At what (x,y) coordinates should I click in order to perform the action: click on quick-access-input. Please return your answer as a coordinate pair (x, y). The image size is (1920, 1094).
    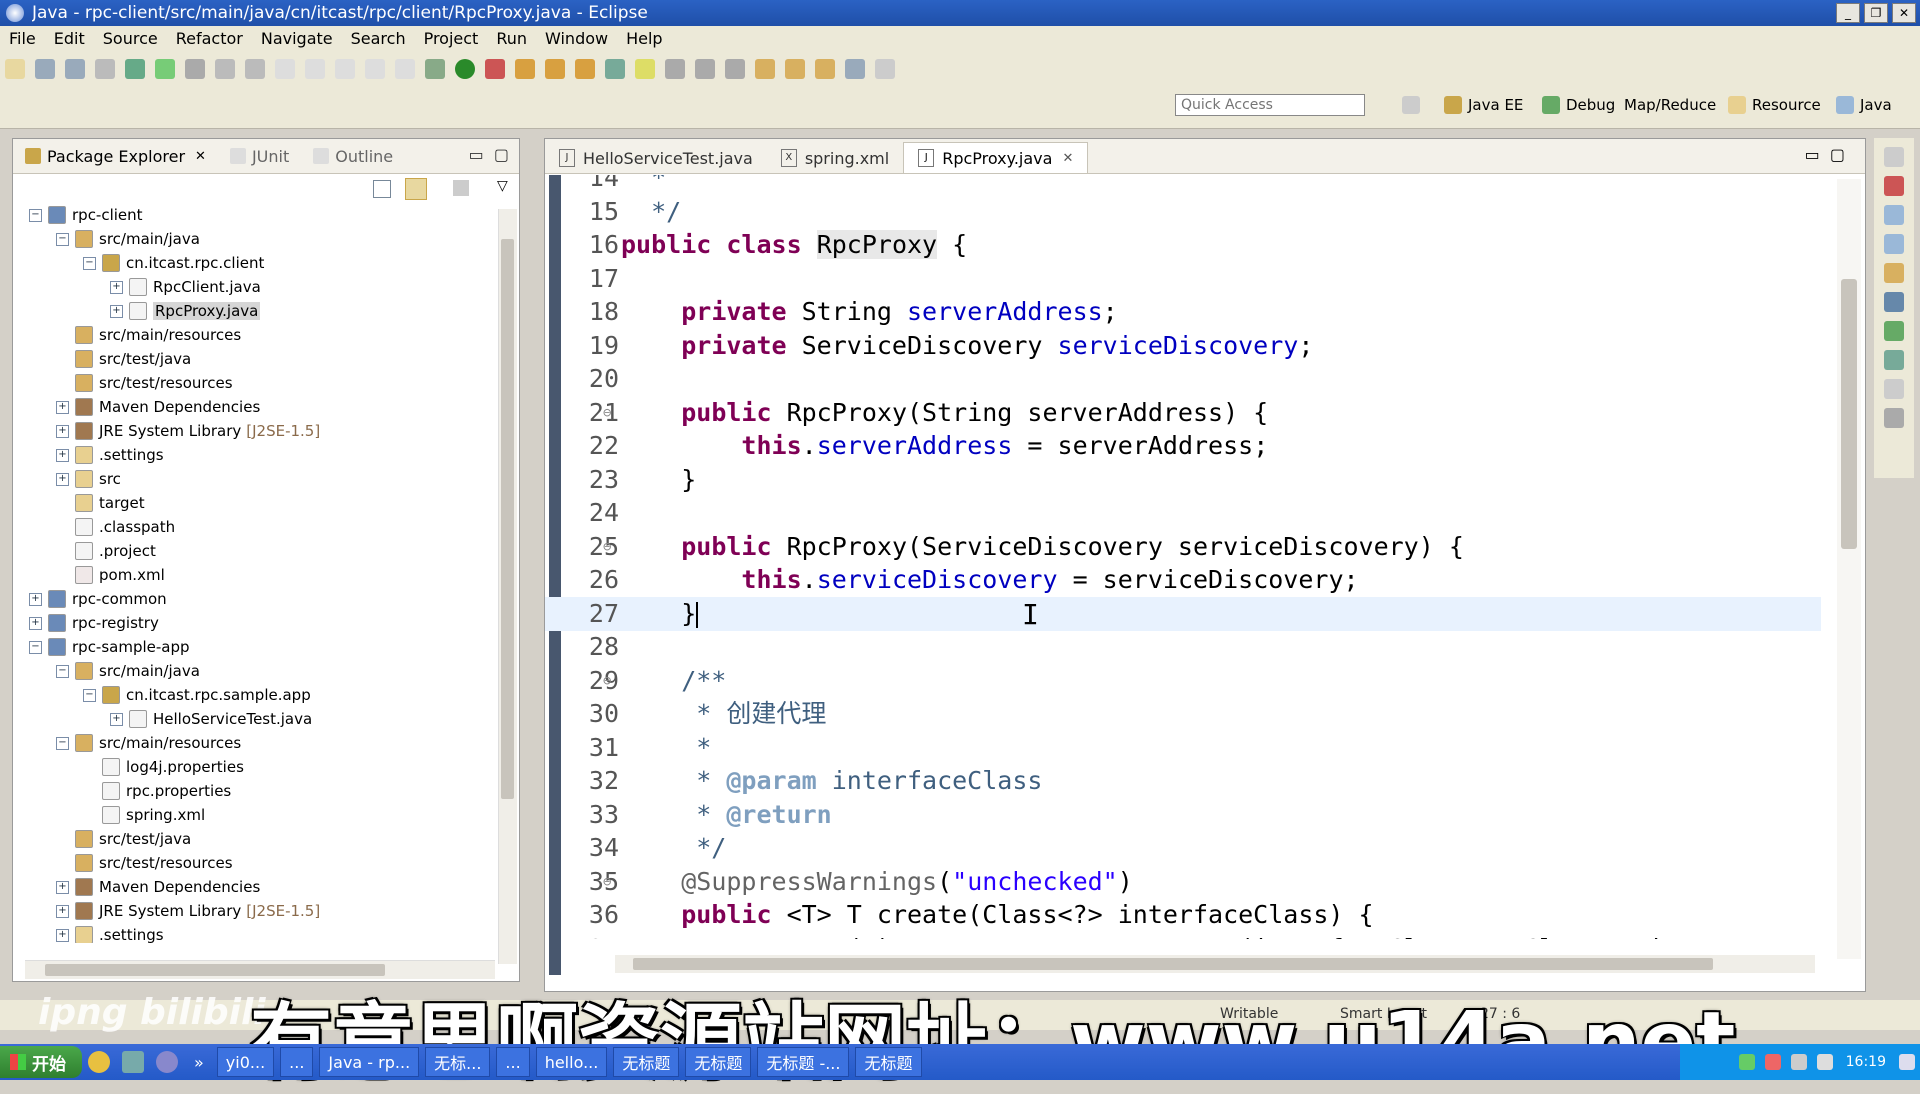
    Looking at the image, I should click on (1270, 105).